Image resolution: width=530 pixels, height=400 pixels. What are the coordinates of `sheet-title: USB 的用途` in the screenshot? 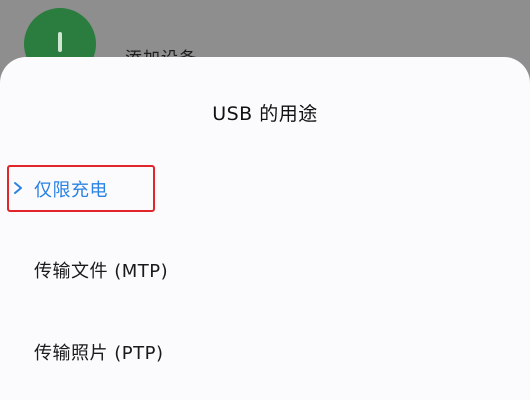 It's located at (265, 114).